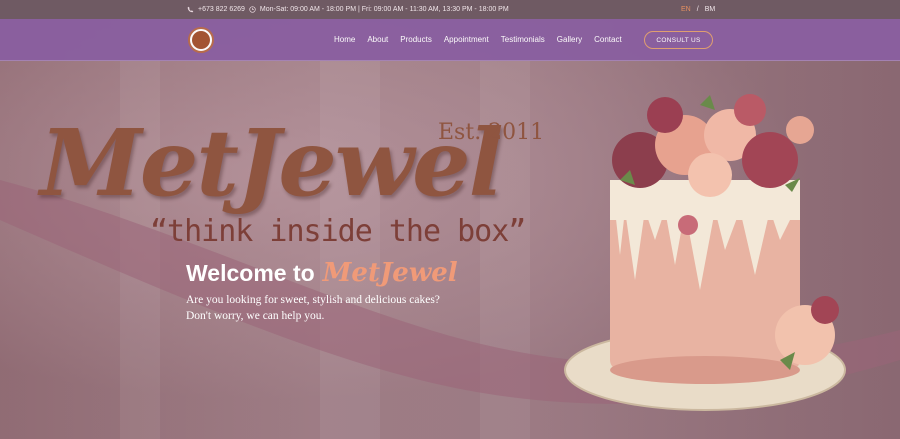 The image size is (900, 439). I want to click on lang-en-link: EN, so click(686, 9).